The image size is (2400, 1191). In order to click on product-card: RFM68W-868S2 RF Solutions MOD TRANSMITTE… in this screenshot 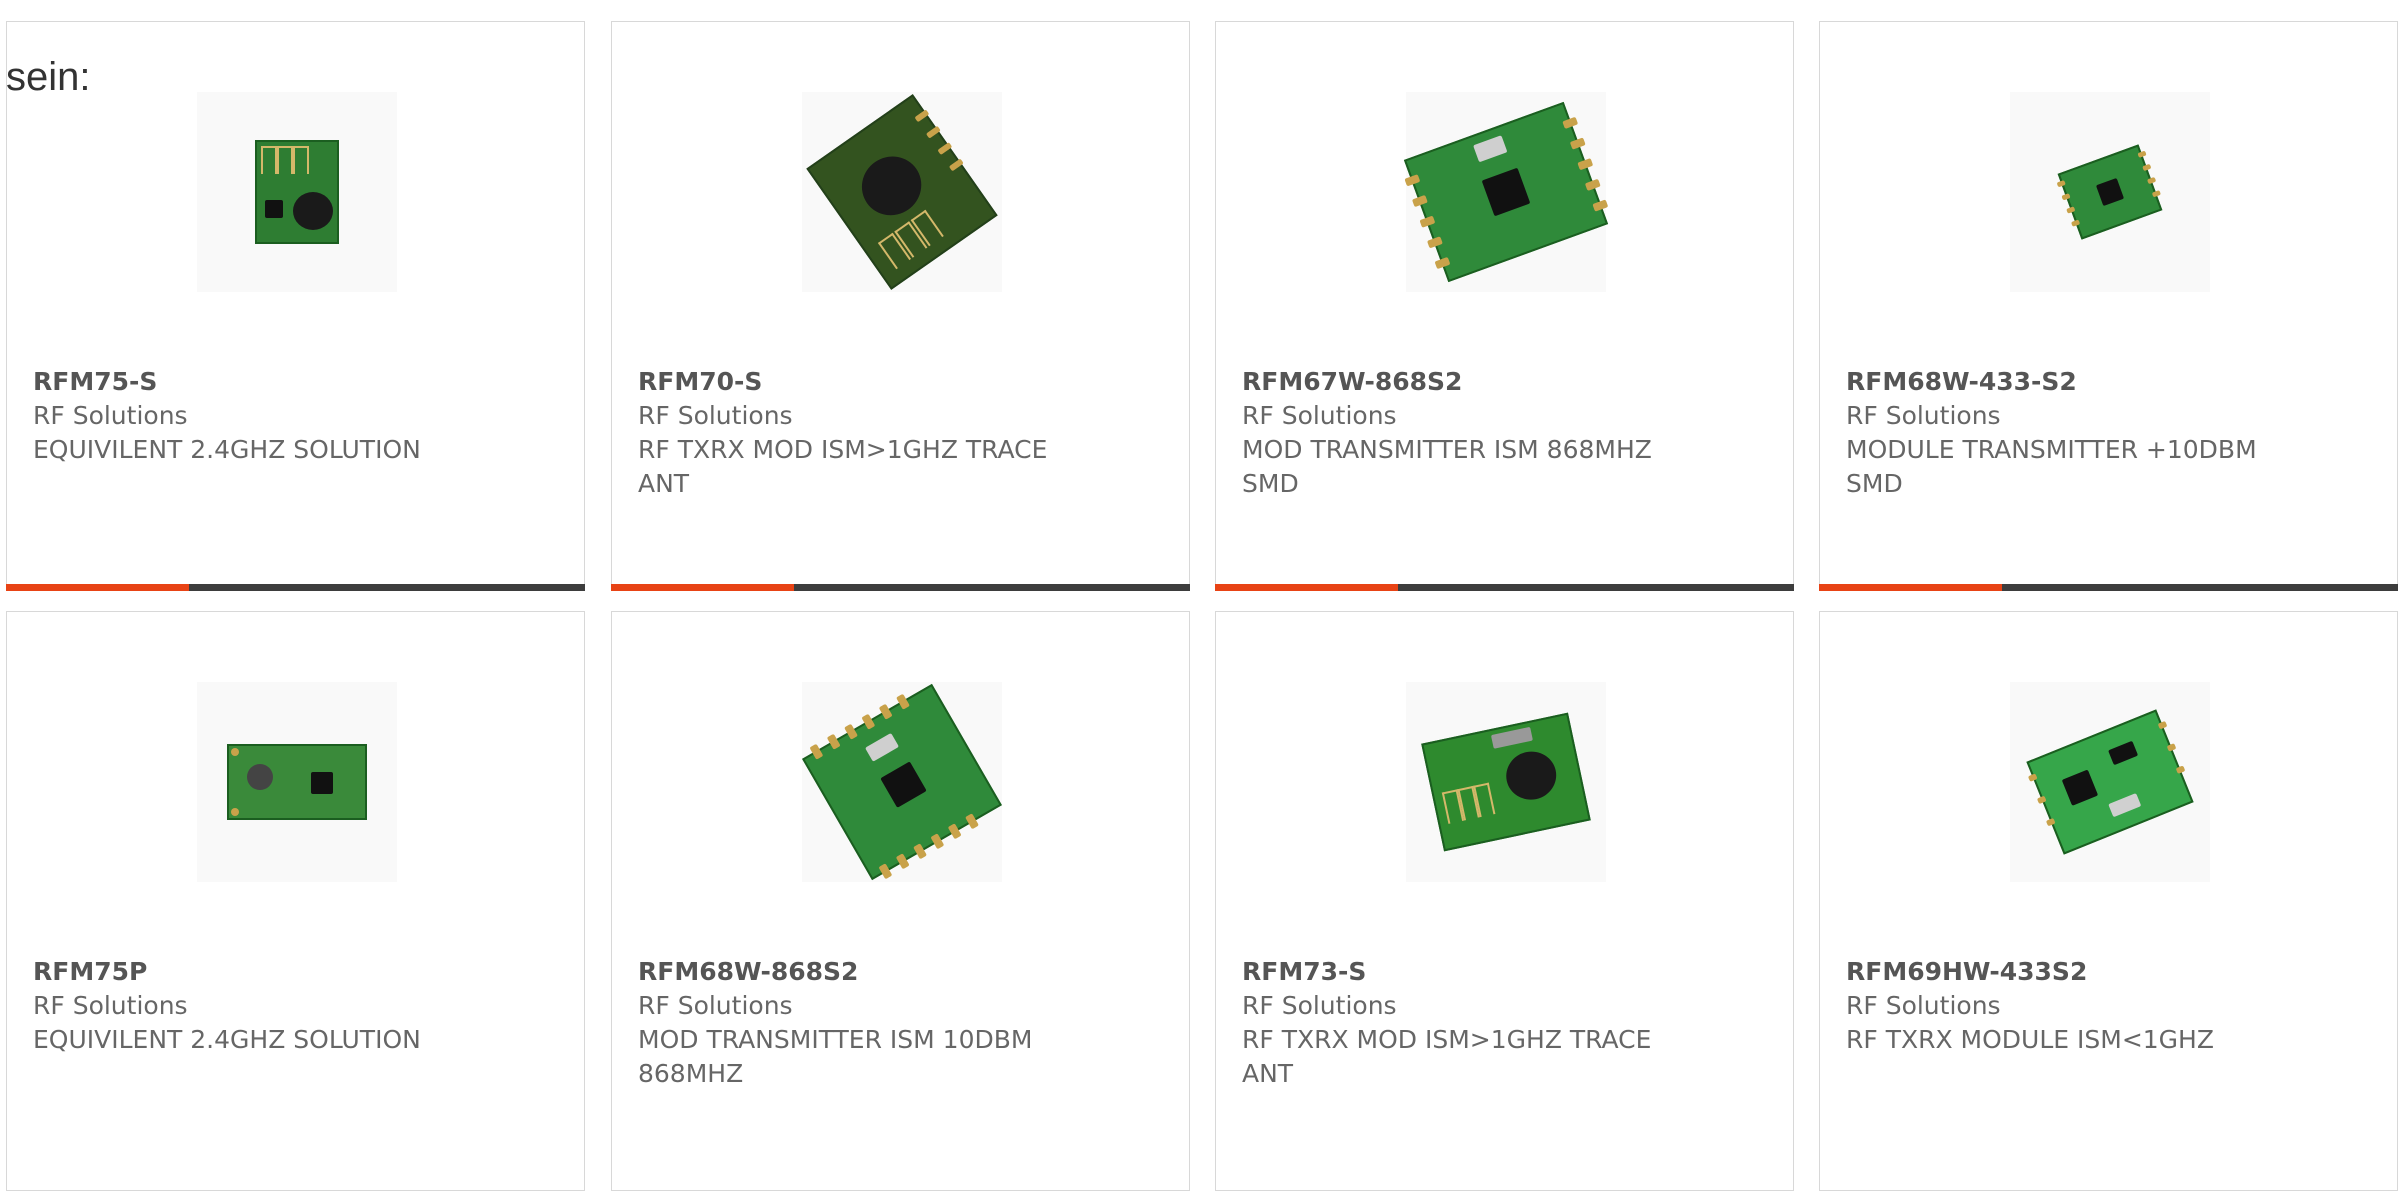, I will do `click(900, 901)`.